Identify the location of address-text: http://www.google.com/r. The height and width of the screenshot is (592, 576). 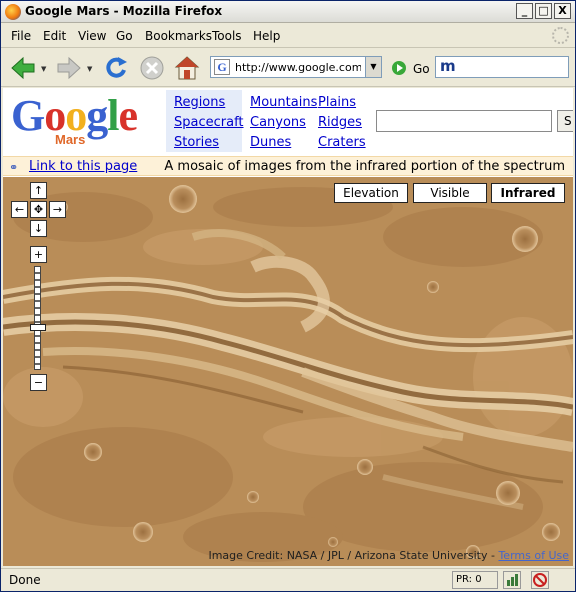
(298, 67).